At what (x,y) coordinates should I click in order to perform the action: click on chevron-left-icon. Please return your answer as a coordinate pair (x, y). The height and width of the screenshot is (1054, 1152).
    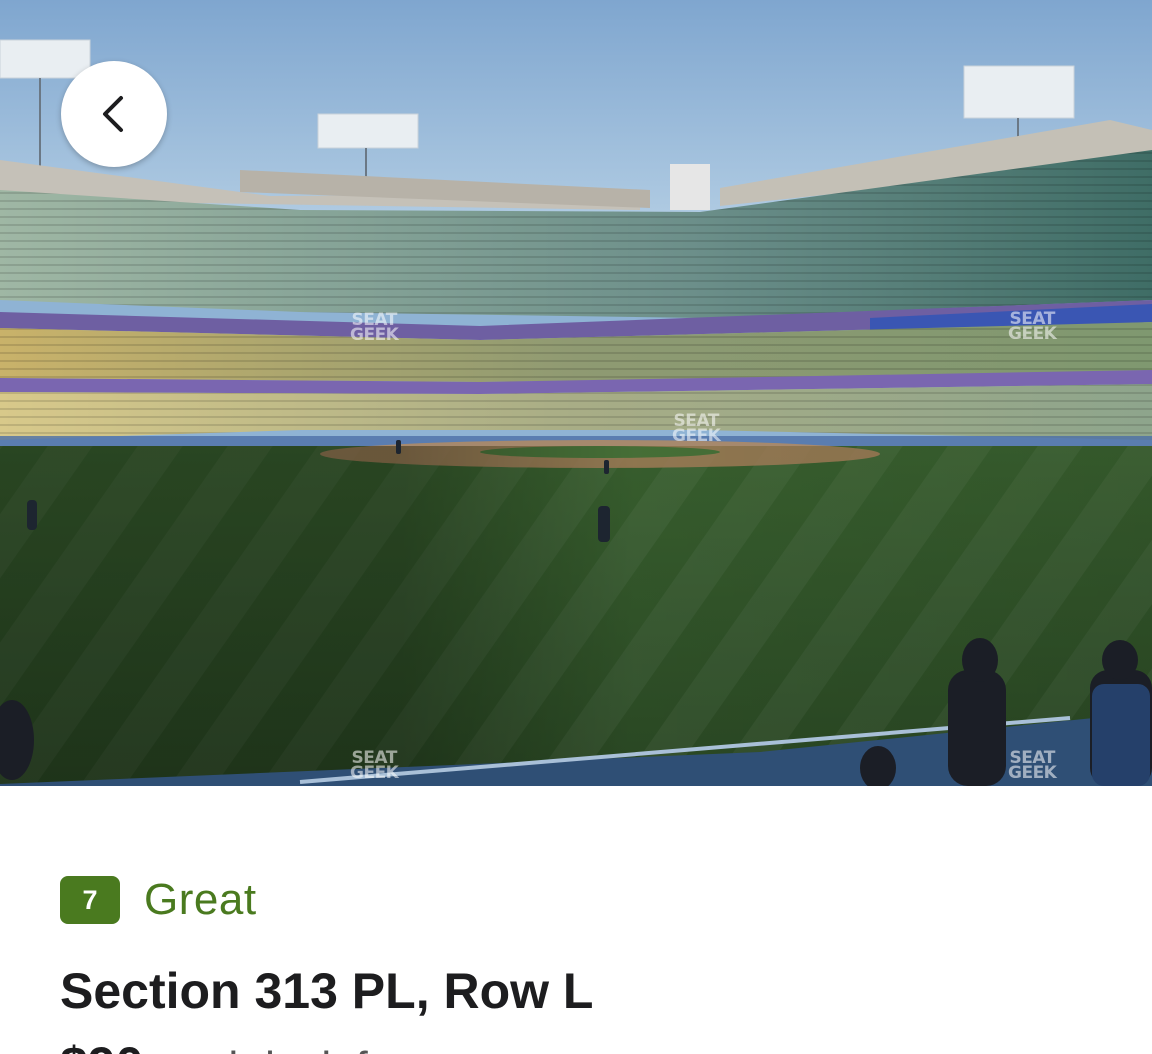
    Looking at the image, I should click on (114, 114).